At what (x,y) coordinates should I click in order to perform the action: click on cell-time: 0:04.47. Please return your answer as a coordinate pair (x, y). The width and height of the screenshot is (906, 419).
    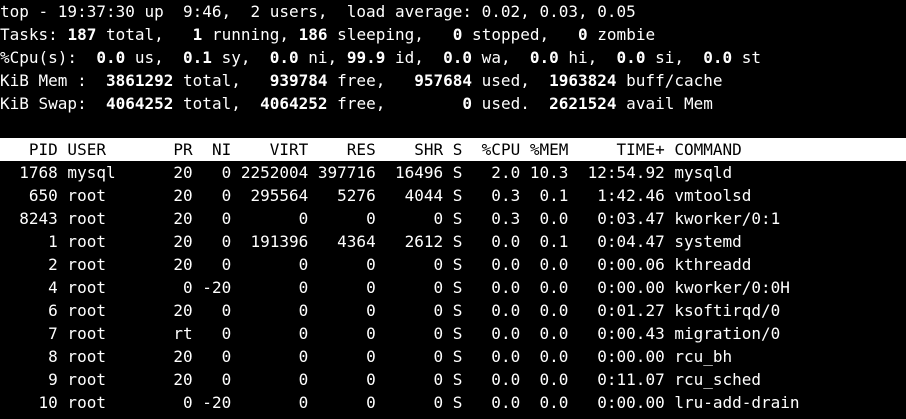
    Looking at the image, I should click on (616, 241).